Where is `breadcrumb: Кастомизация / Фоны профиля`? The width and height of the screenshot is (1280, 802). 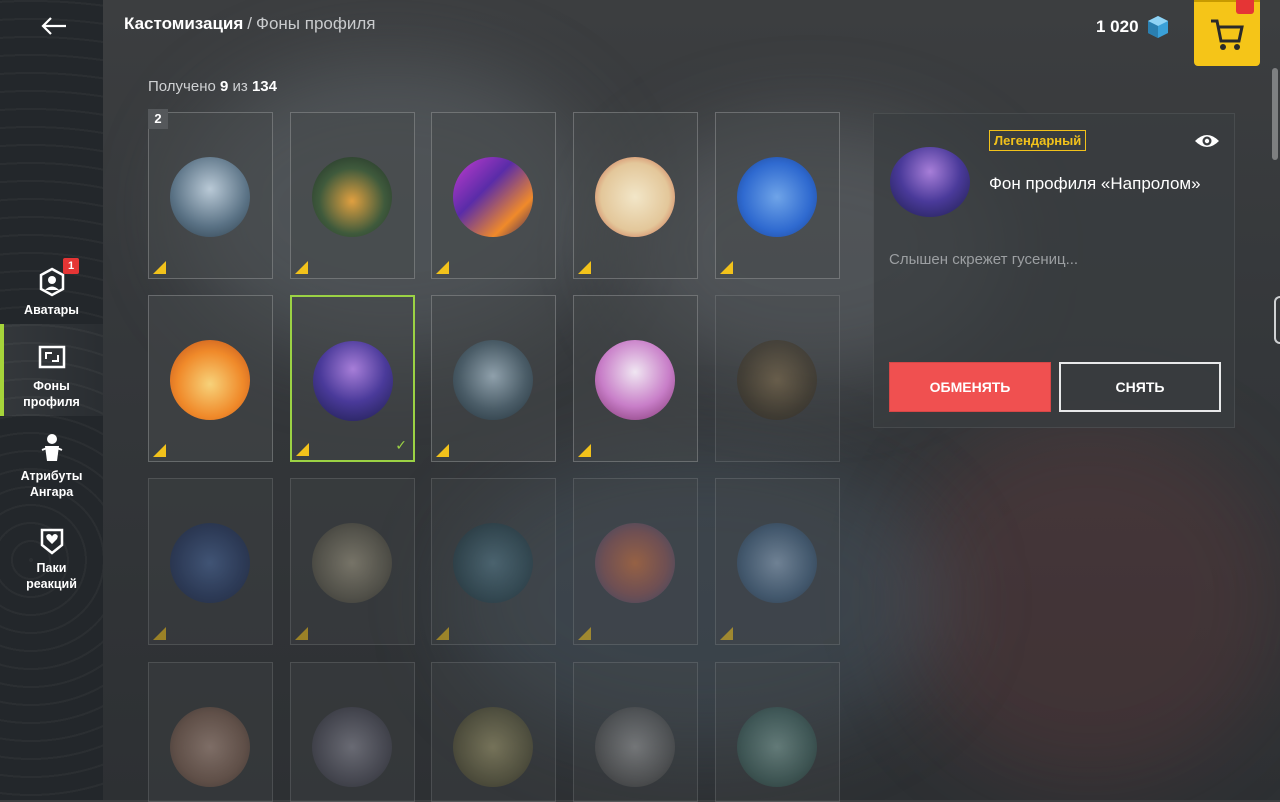 breadcrumb: Кастомизация / Фоны профиля is located at coordinates (249, 24).